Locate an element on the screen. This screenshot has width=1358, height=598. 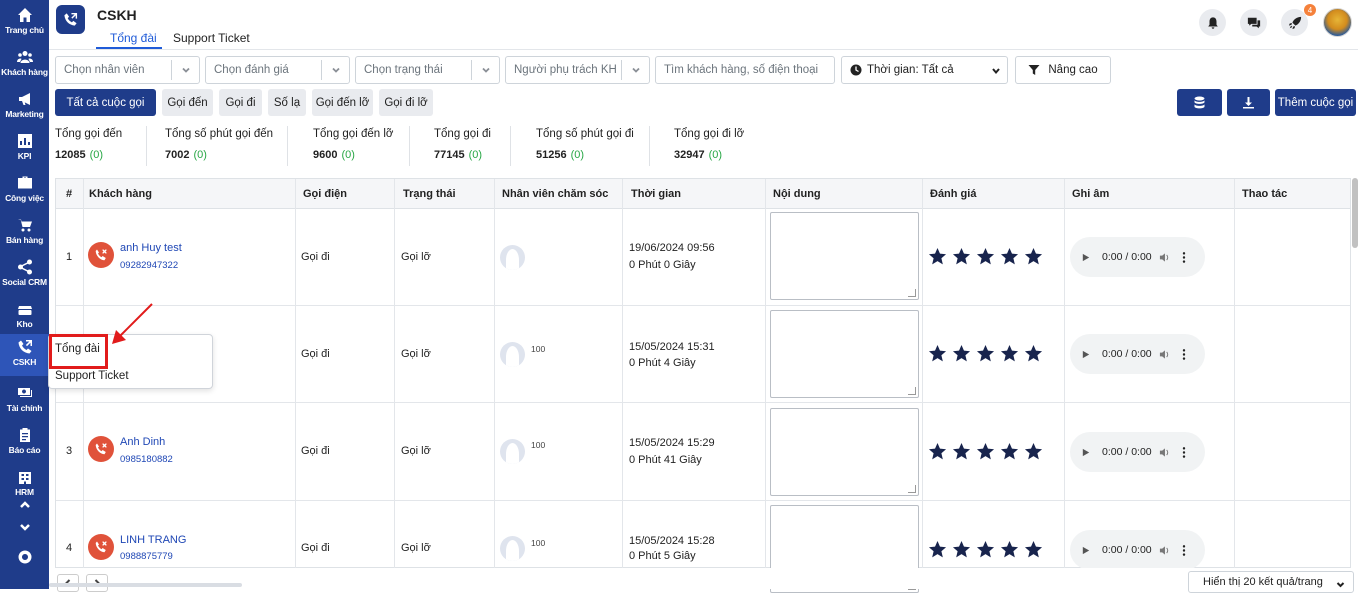
customer-name-link: anh Huy test is located at coordinates (151, 248).